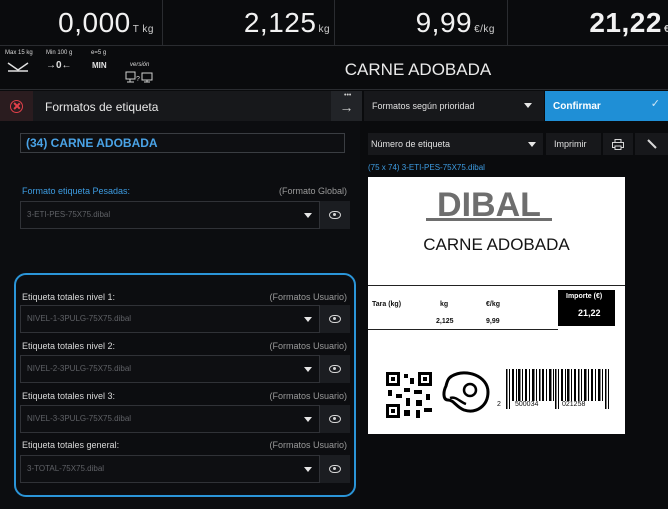 The image size is (668, 509). Describe the element at coordinates (99, 53) in the screenshot. I see `division-label: e=5 g` at that location.